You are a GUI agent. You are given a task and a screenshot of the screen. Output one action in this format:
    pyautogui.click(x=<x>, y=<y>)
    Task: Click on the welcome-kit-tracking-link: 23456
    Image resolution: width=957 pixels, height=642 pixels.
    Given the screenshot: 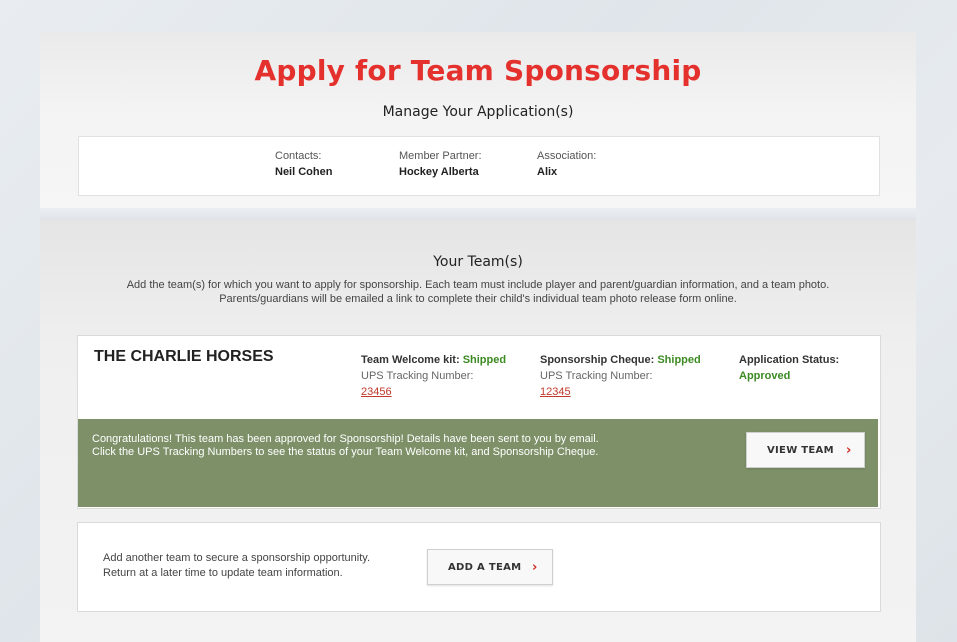 What is the action you would take?
    pyautogui.click(x=376, y=392)
    